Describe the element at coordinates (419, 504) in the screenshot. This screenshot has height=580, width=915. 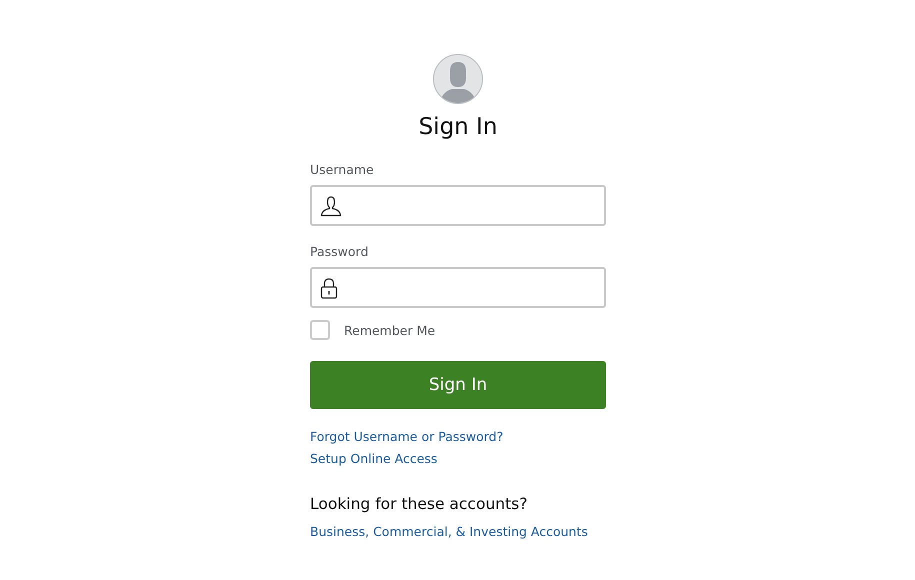
I see `section-heading: Looking for these accounts?` at that location.